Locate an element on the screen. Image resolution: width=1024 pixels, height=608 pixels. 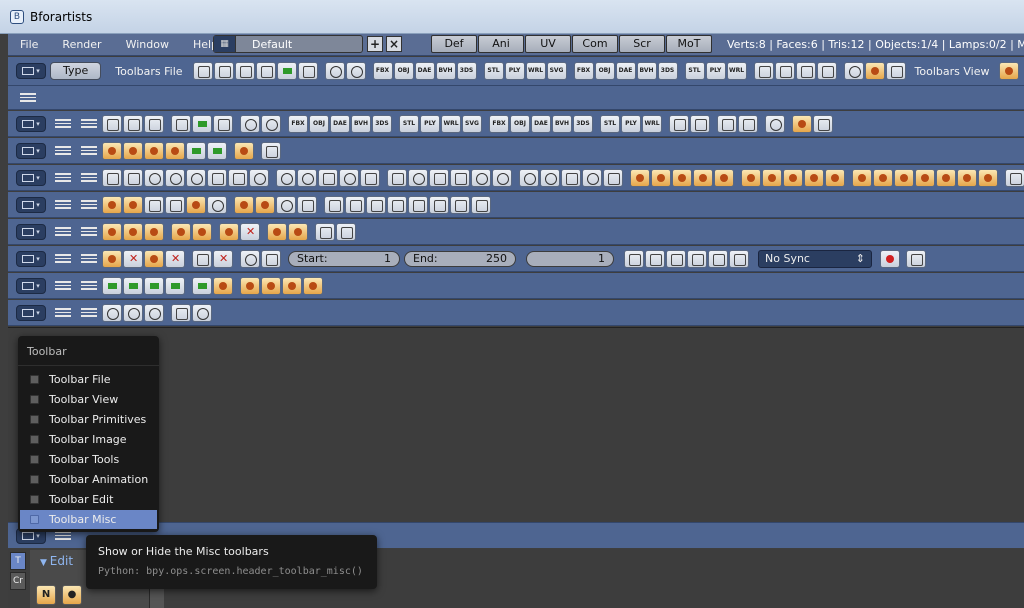
align-top-icon is located at coordinates (439, 204).